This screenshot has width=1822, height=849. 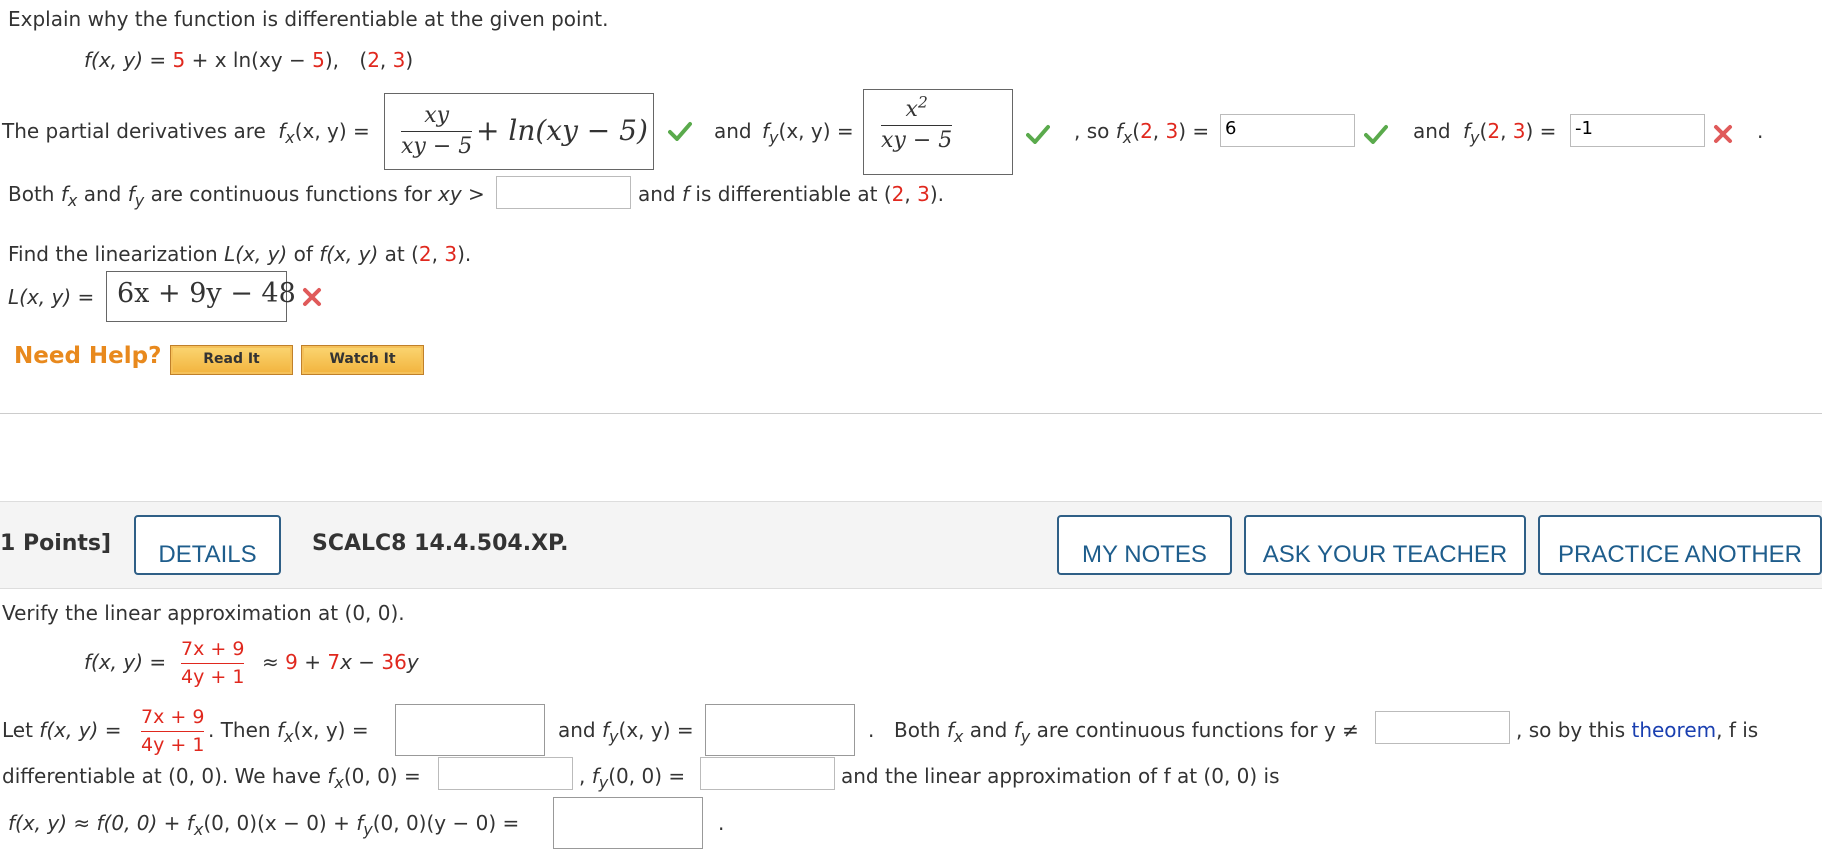 I want to click on fy23-input: -1, so click(x=1637, y=130).